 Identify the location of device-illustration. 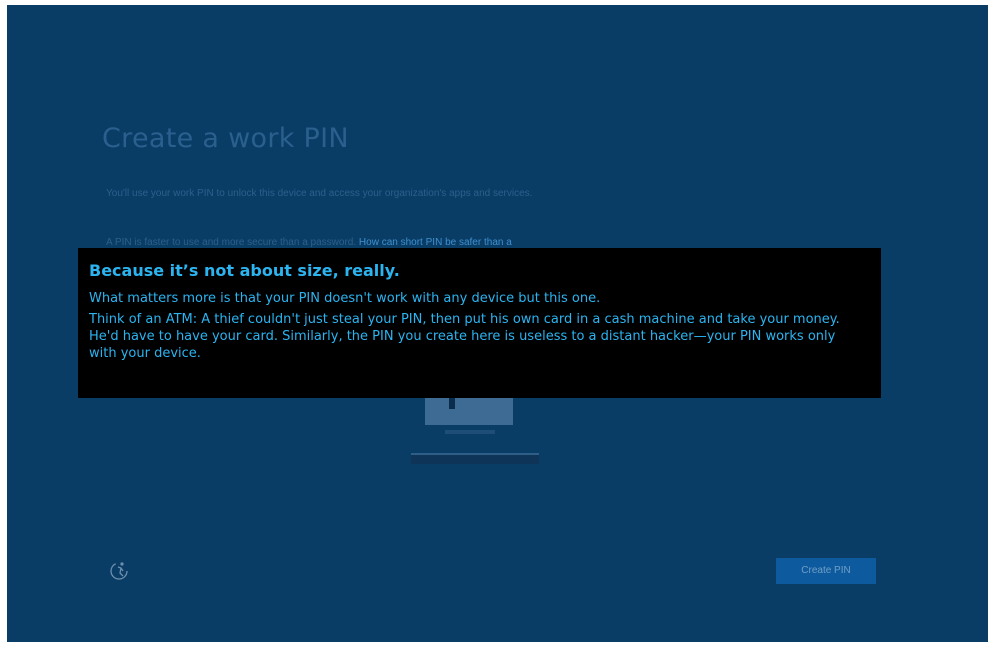
(475, 435).